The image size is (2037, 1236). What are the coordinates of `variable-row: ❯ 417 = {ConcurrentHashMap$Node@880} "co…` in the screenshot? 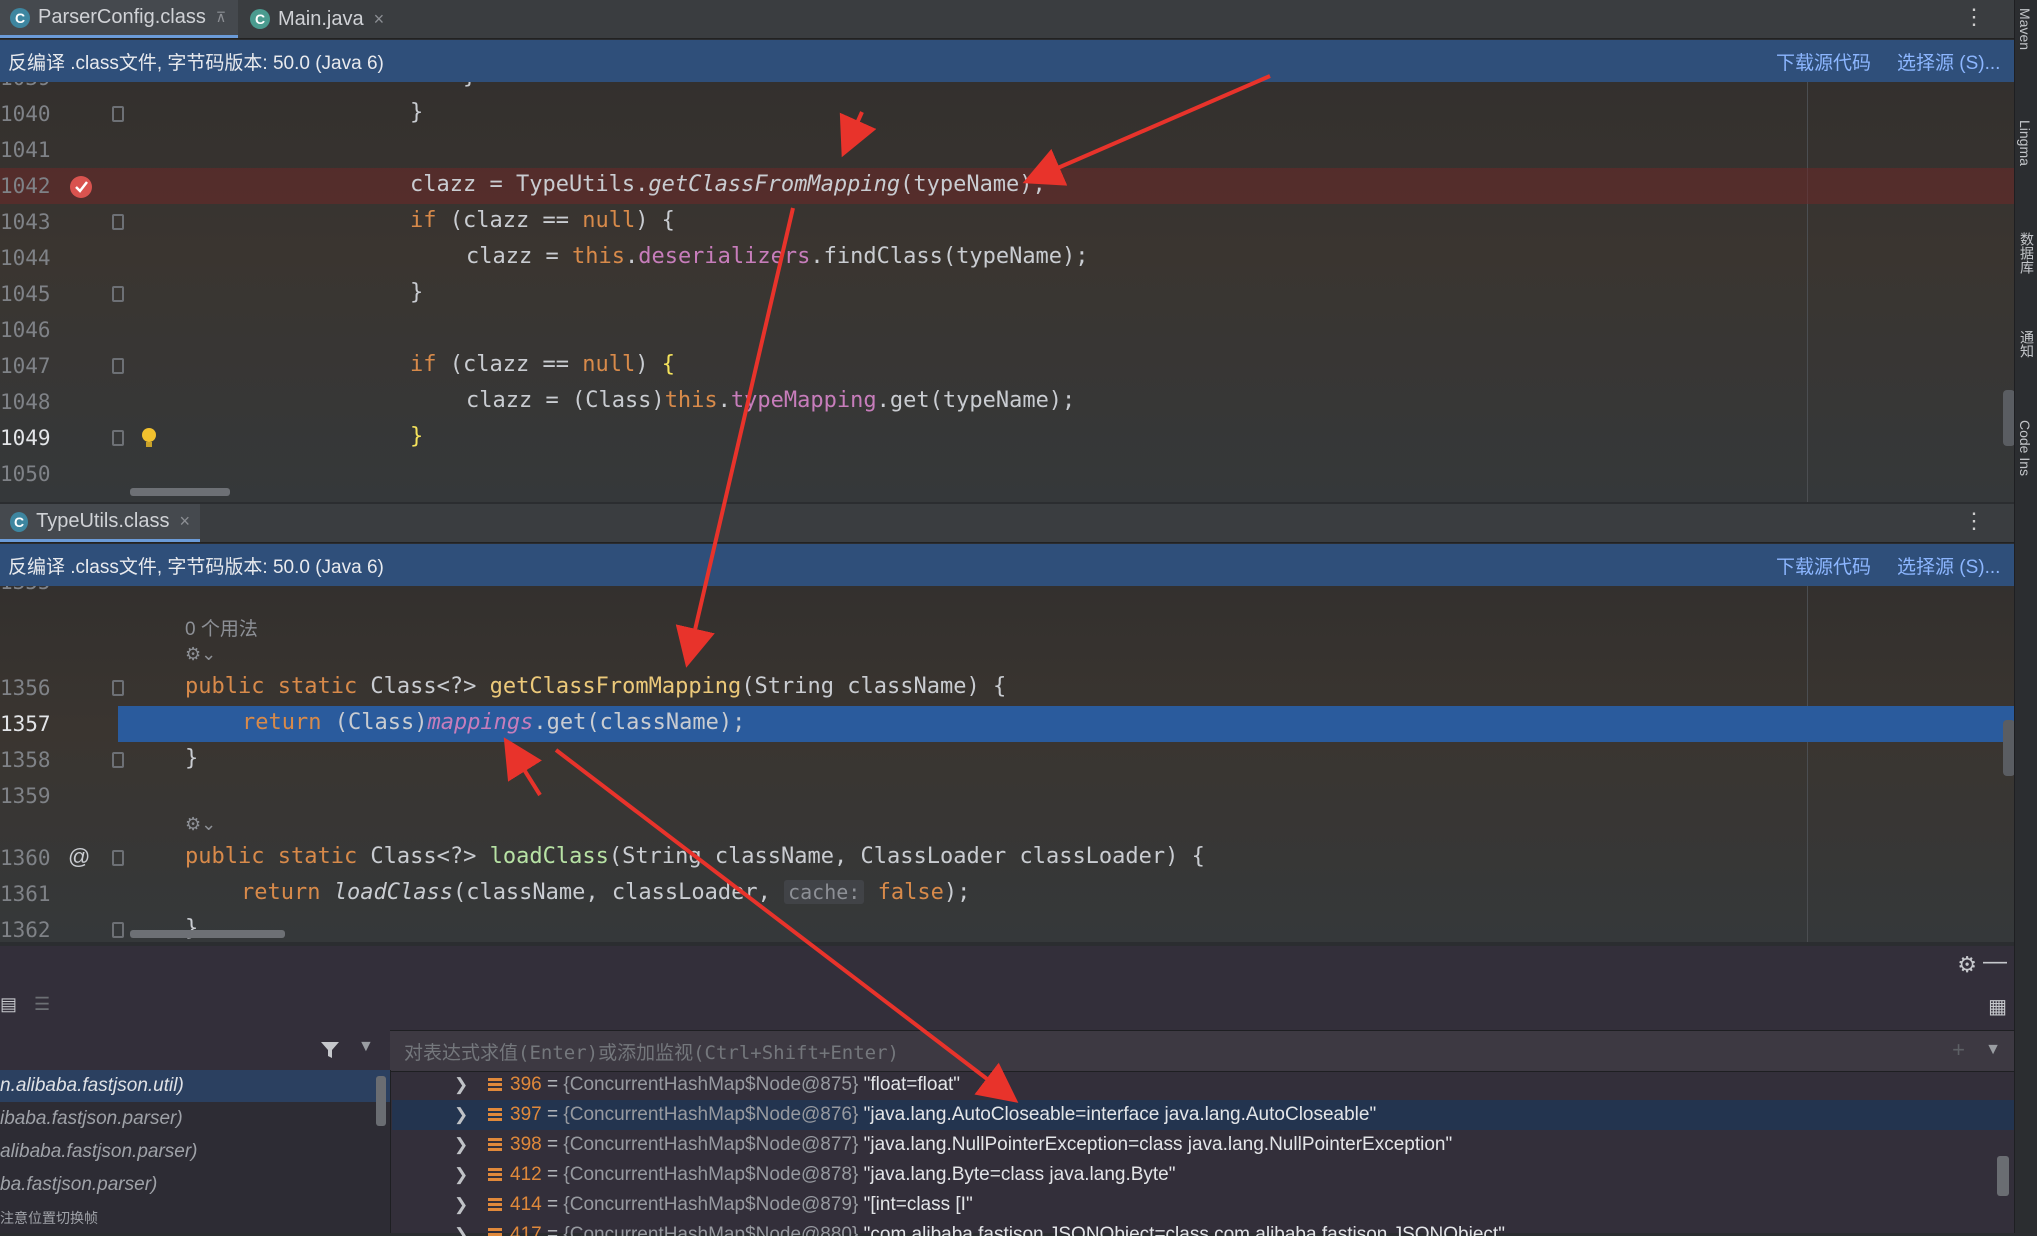 It's located at (1203, 1228).